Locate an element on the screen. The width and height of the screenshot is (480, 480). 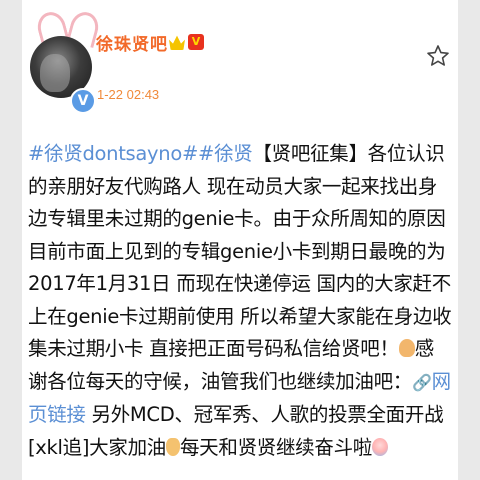
hashtag-dontsayno: #徐贤dontsayno# is located at coordinates (113, 153).